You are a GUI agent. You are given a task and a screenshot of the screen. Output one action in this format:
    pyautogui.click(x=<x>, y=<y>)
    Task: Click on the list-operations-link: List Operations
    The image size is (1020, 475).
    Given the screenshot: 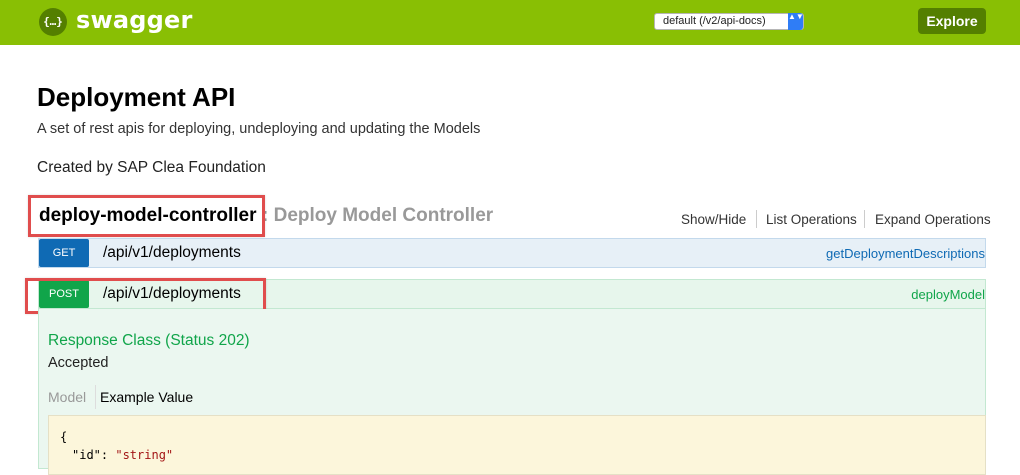 What is the action you would take?
    pyautogui.click(x=811, y=219)
    